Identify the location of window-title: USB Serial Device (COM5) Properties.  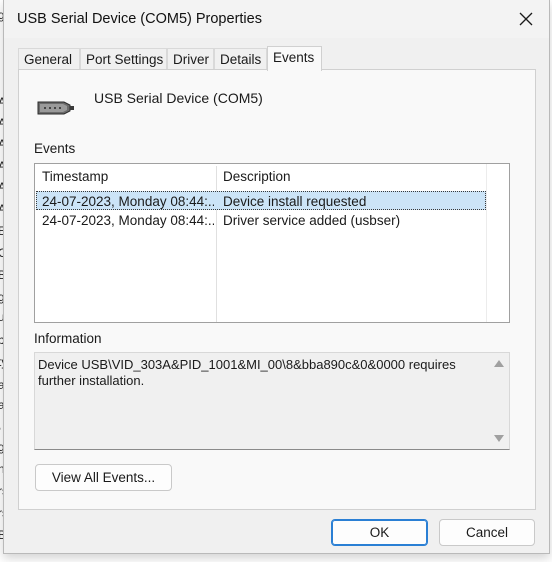
(139, 19).